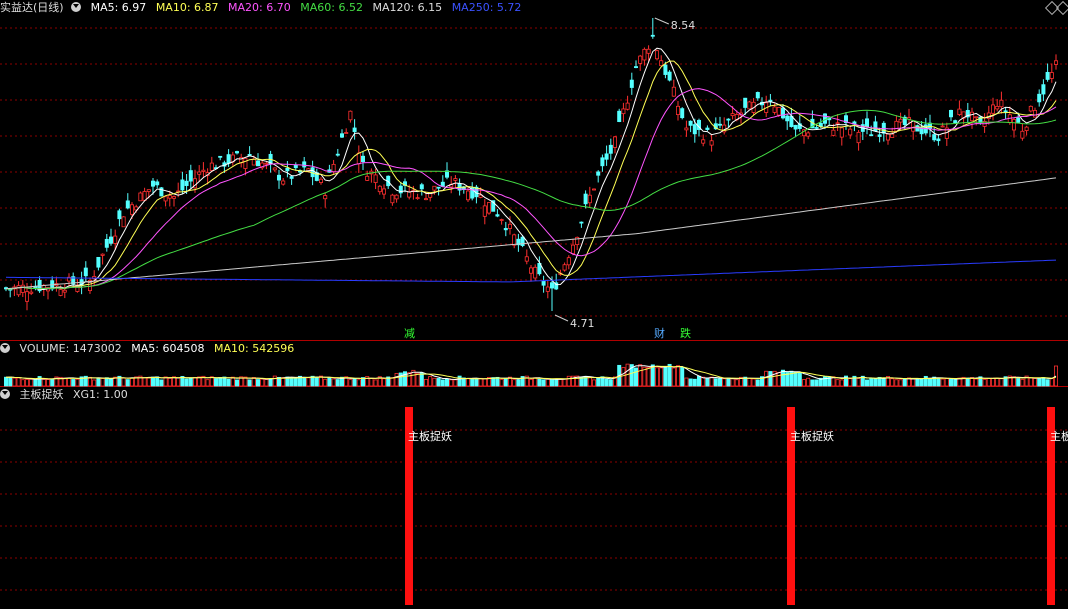  Describe the element at coordinates (409, 333) in the screenshot. I see `event-label: 减` at that location.